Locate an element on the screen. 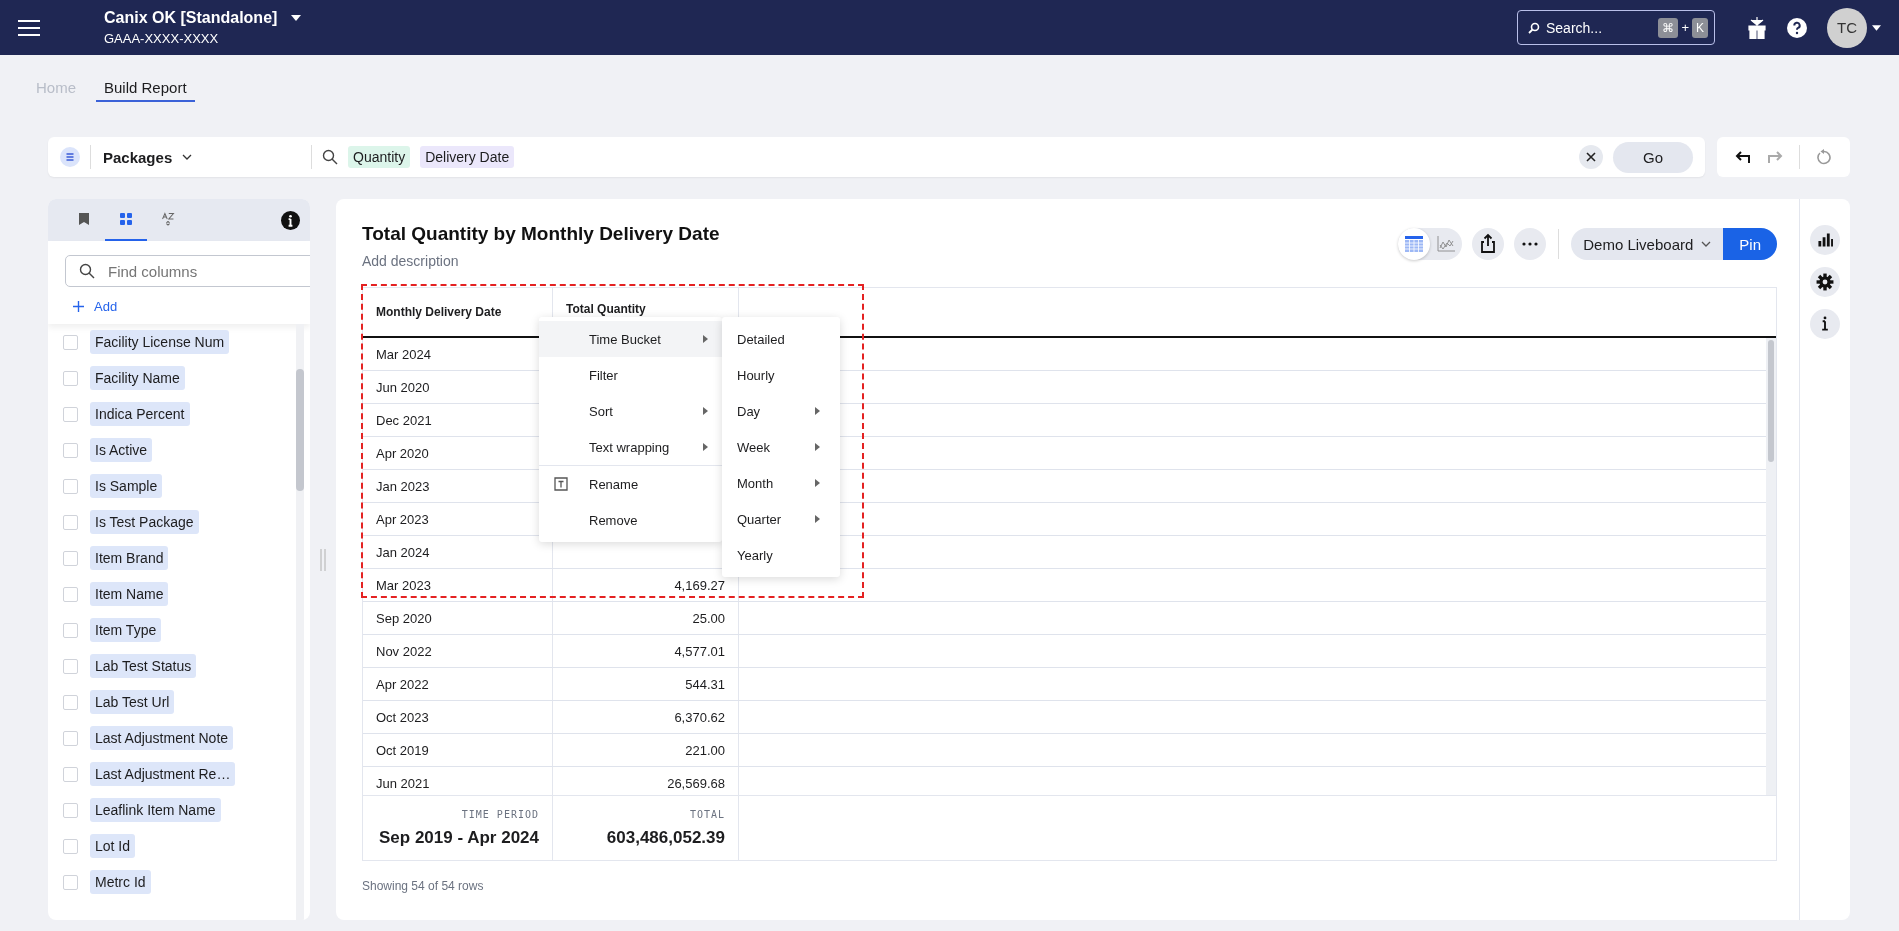  table-cell: Nov 2022 is located at coordinates (458, 651).